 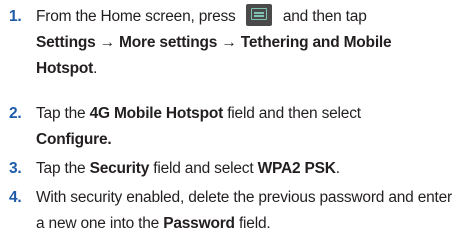 I want to click on step-text: field., so click(x=254, y=223).